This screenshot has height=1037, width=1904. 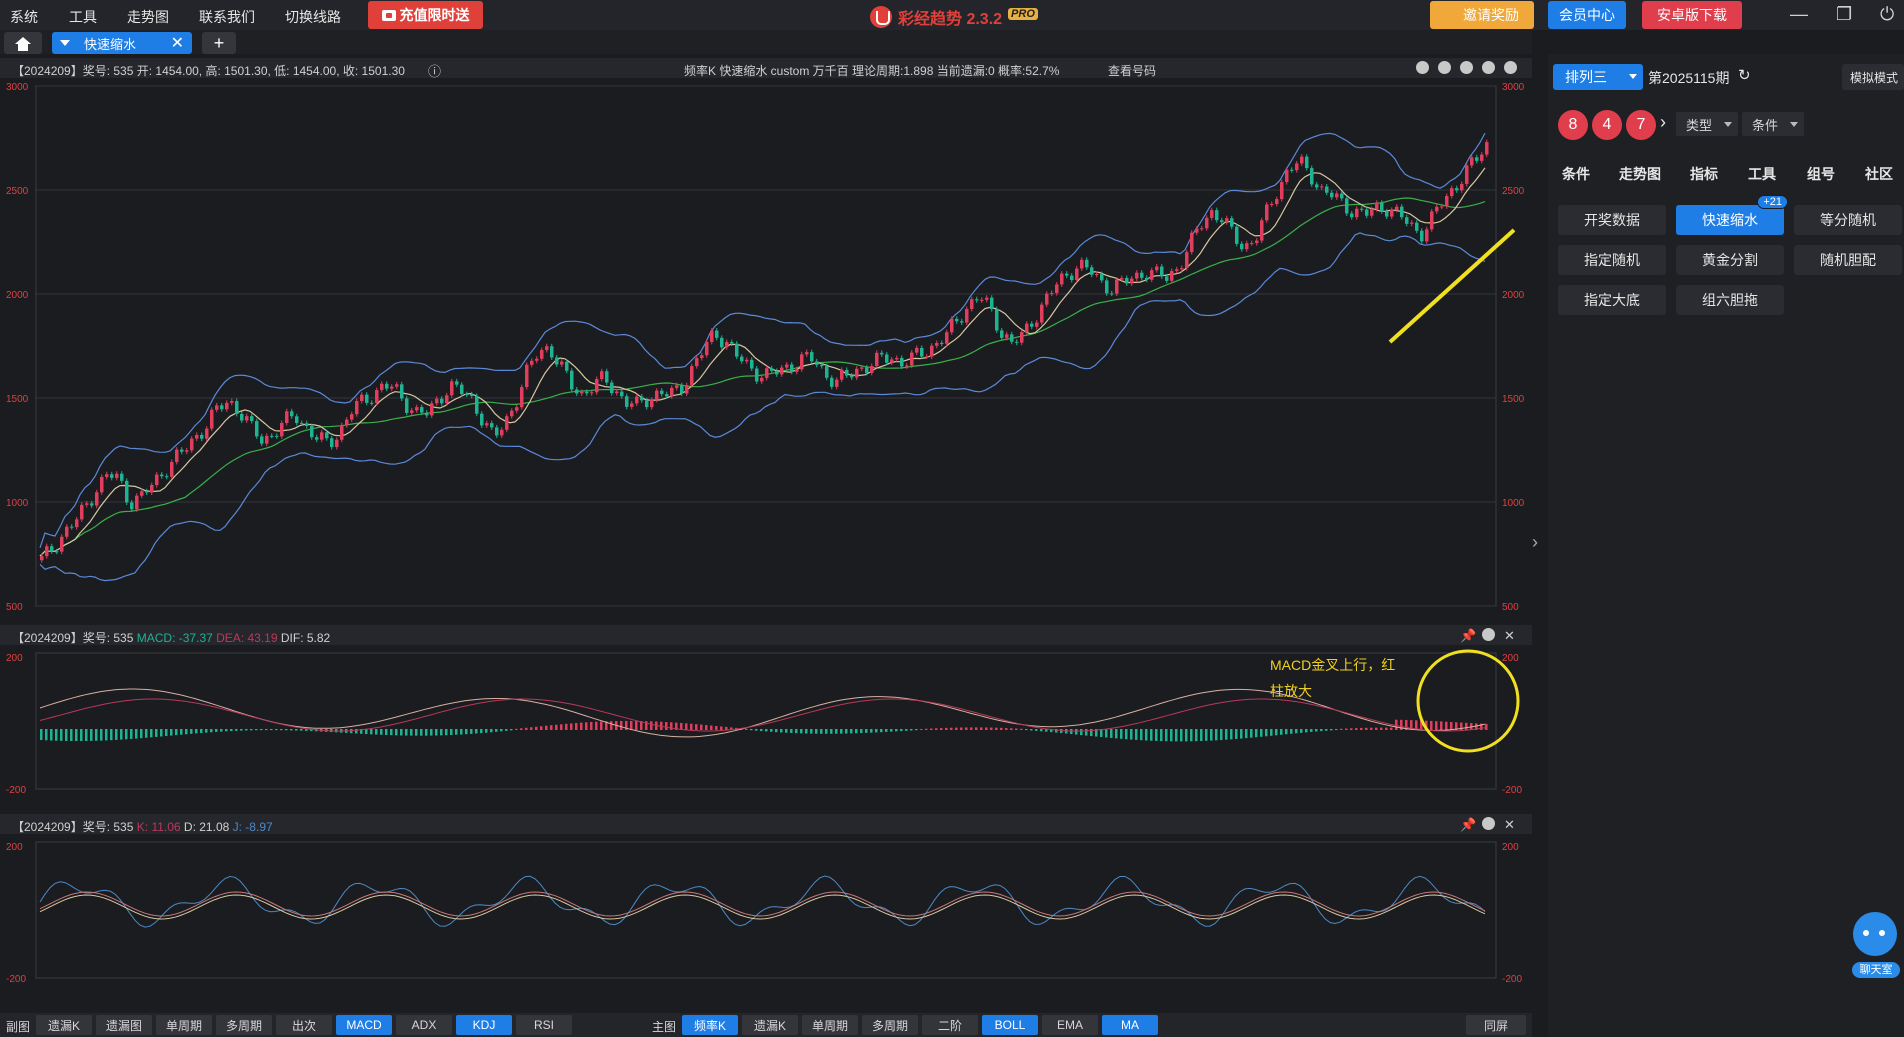 I want to click on sub-btn-rsi: RSI, so click(x=544, y=1025).